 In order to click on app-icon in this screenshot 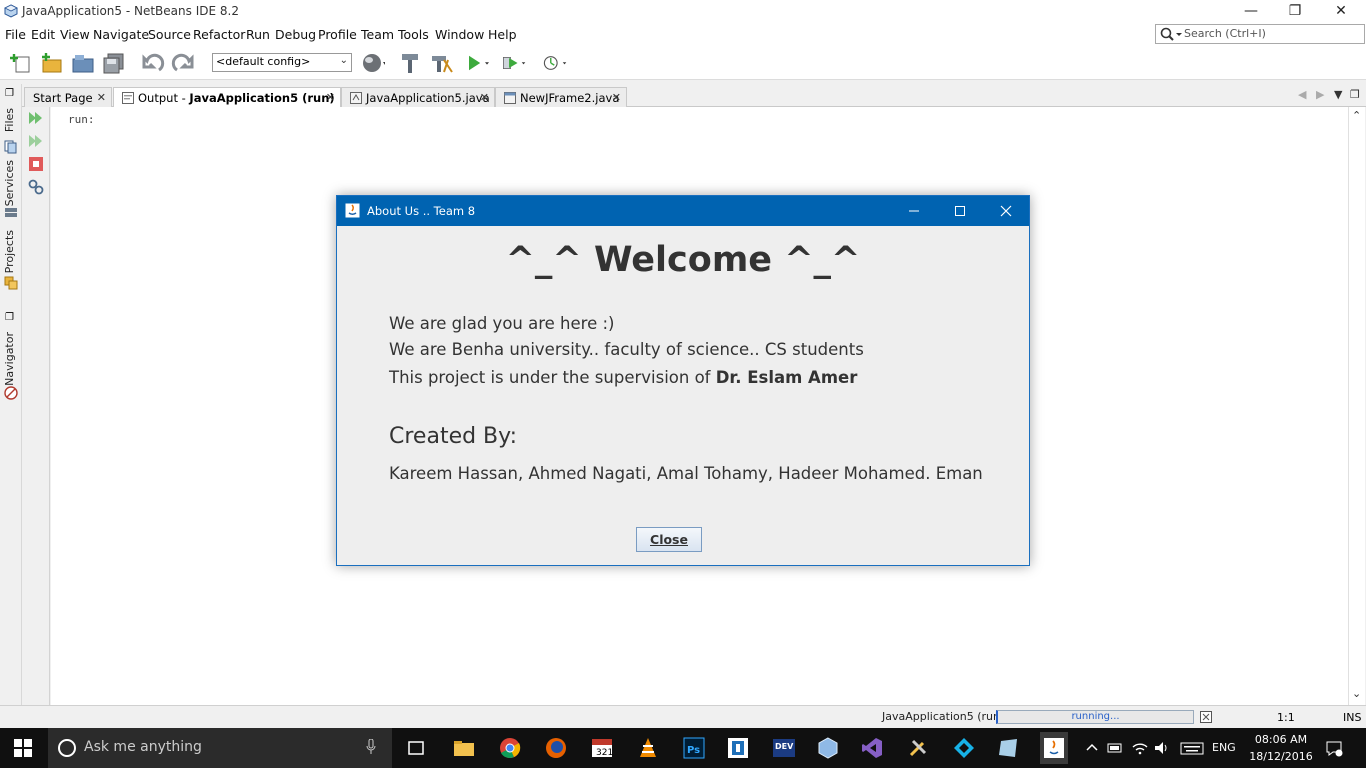, I will do `click(738, 748)`.